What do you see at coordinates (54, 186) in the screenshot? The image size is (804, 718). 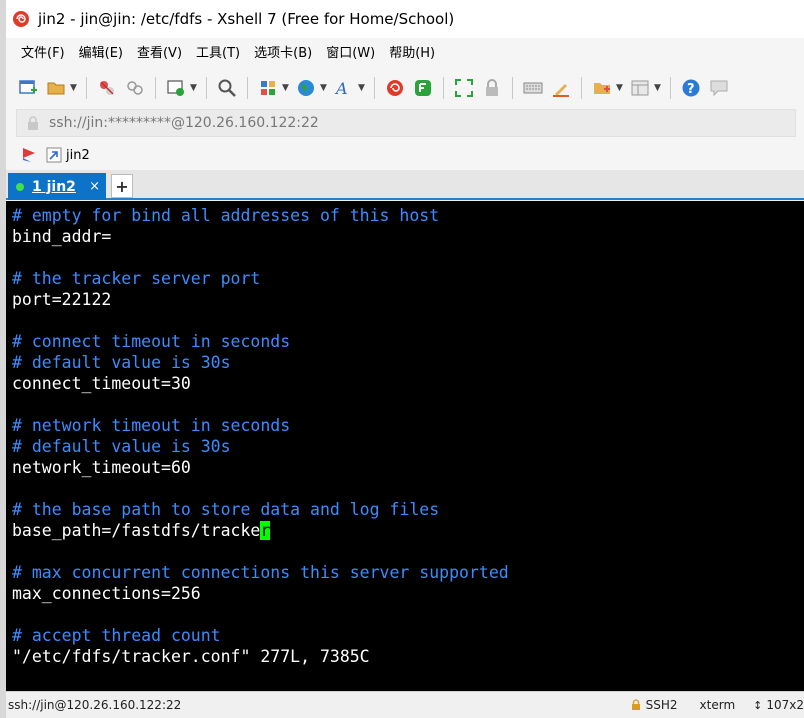 I see `tab-label: 1 jin2` at bounding box center [54, 186].